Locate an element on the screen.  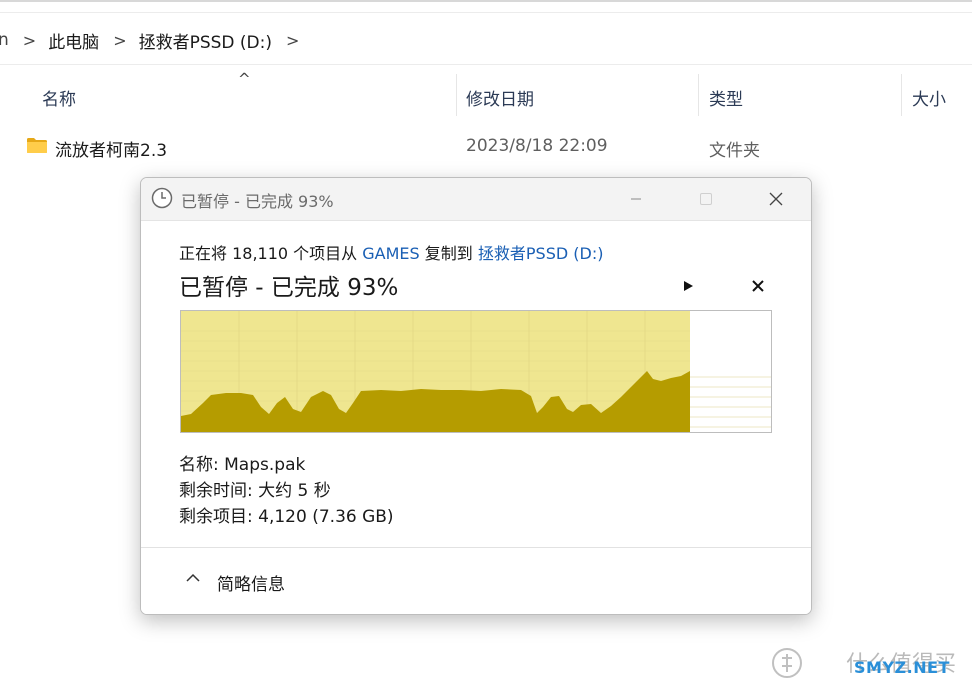
detail-items-remaining: 剩余项目: 4,120 (7.36 GB) is located at coordinates (286, 514).